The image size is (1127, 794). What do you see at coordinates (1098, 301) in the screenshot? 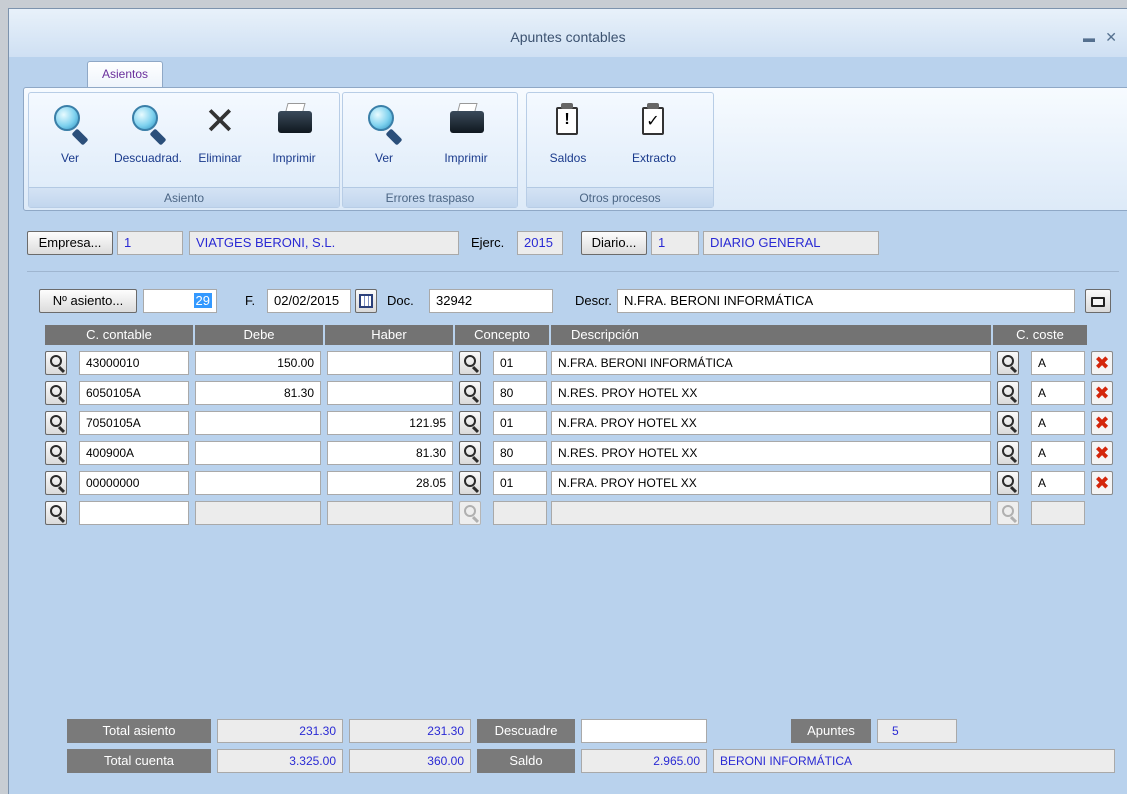
I see `folder-icon` at bounding box center [1098, 301].